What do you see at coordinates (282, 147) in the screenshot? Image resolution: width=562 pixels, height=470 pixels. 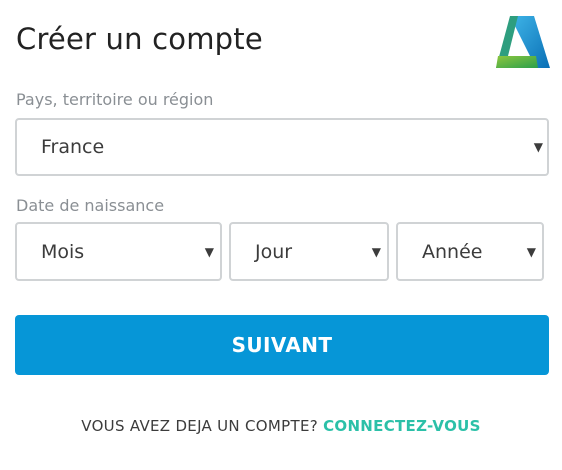 I see `country-select: France ▼` at bounding box center [282, 147].